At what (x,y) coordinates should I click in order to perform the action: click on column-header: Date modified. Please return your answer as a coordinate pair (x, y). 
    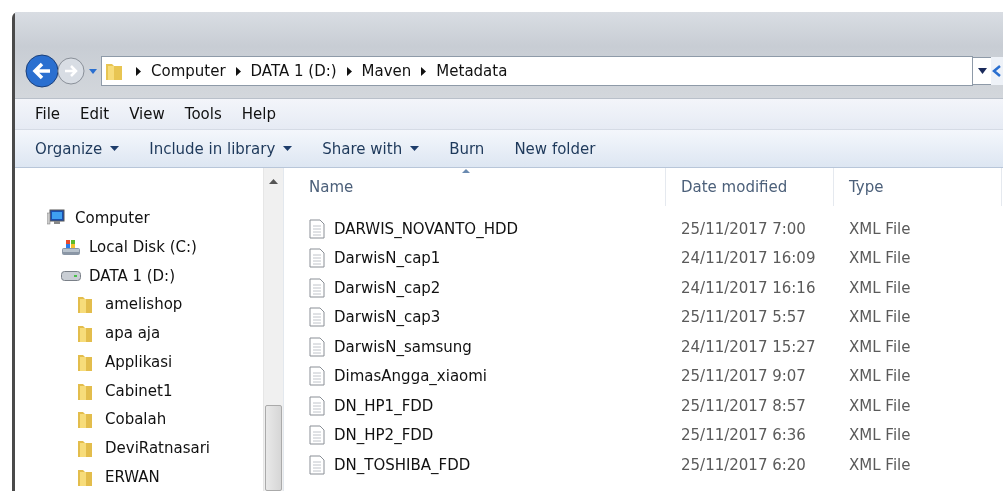
    Looking at the image, I should click on (750, 187).